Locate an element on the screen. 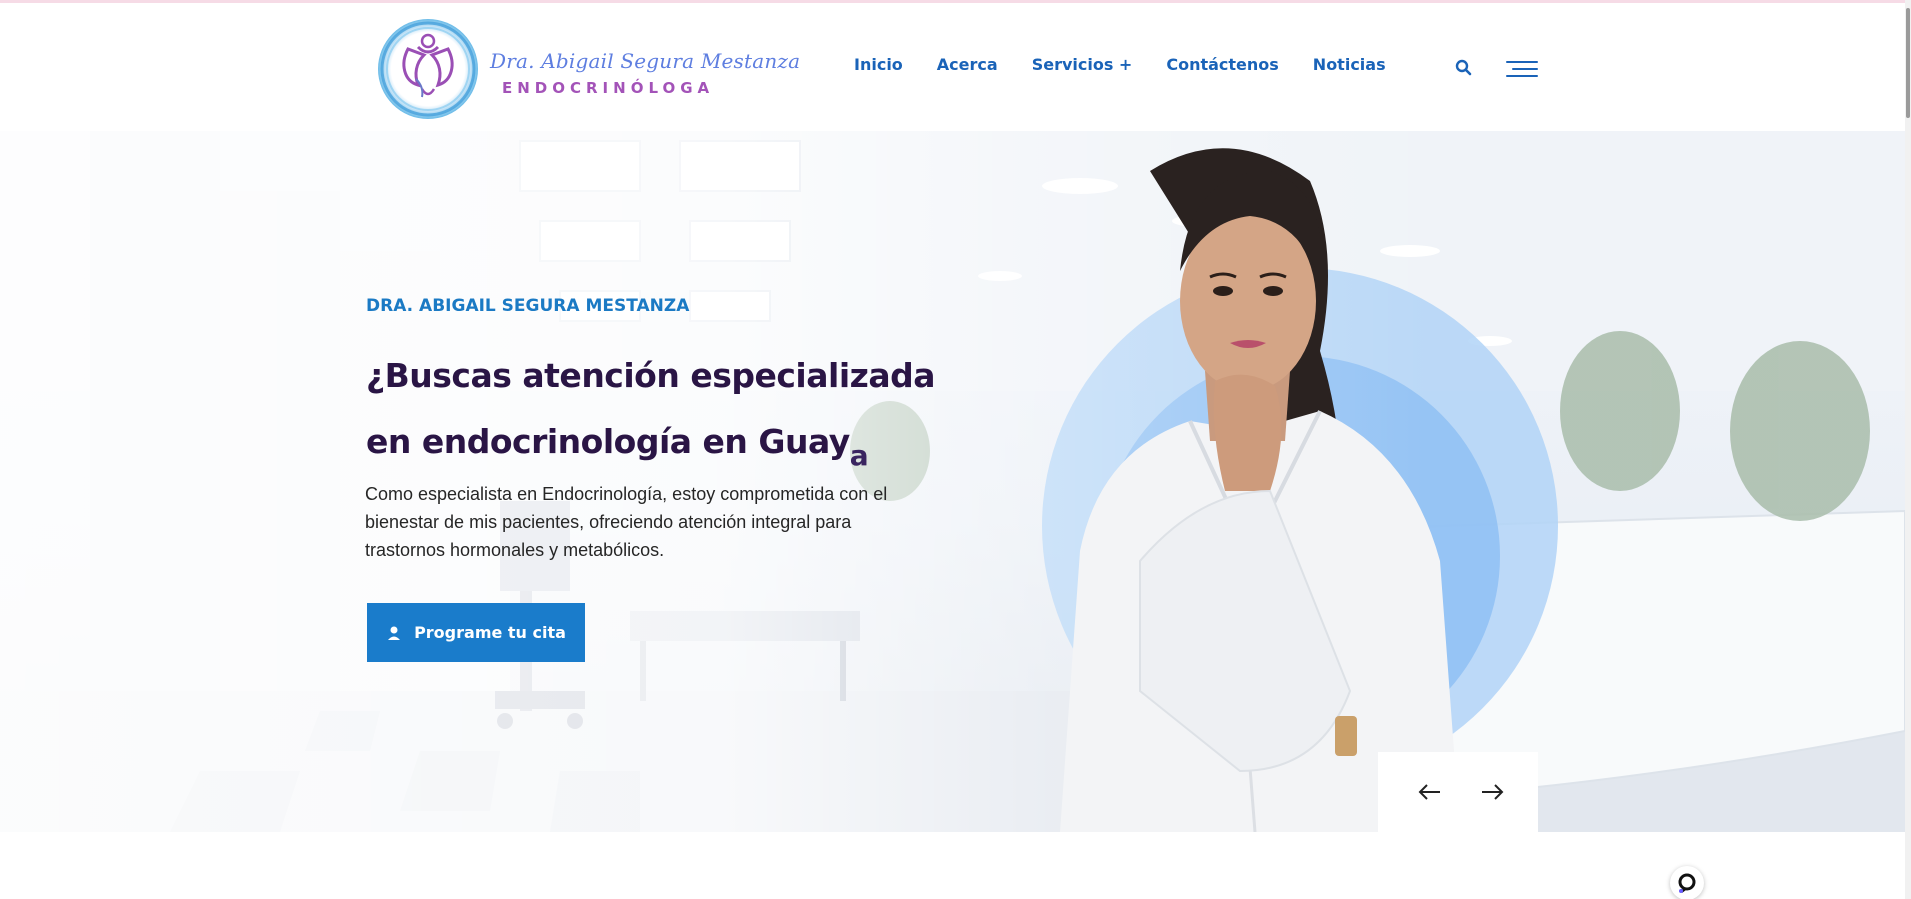 The image size is (1911, 899). schedule-appointment-button: Programe tu cita is located at coordinates (476, 632).